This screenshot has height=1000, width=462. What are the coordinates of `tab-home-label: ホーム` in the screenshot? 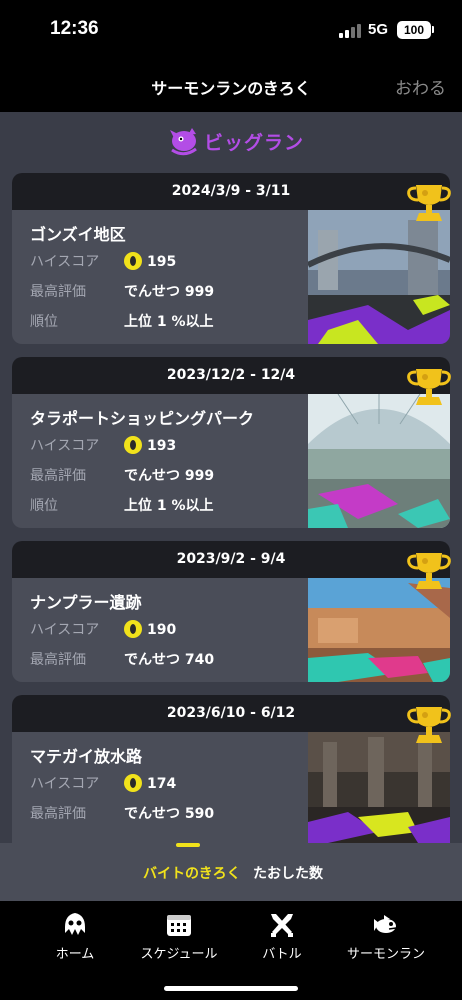 It's located at (75, 954).